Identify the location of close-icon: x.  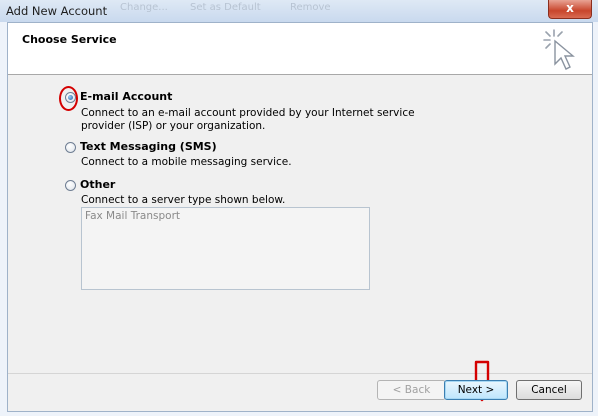
(570, 8).